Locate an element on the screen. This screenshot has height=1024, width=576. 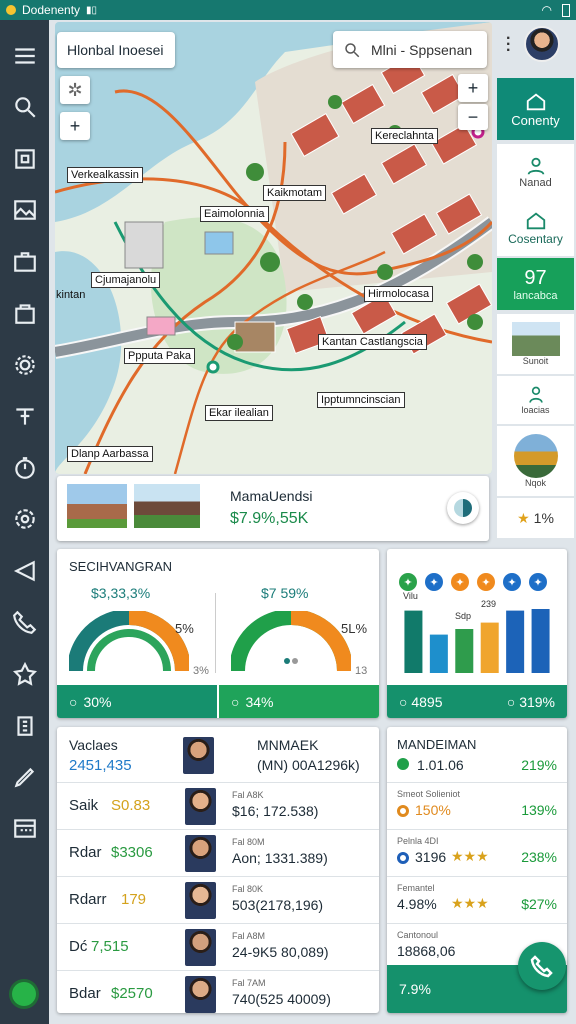
briefcase-icon is located at coordinates (24, 262).